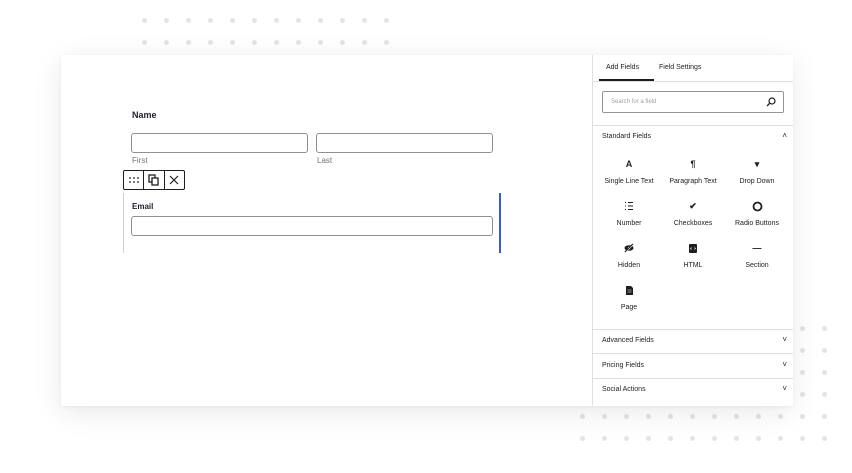  I want to click on field-checkboxes: ✔ Checkboxes, so click(693, 213).